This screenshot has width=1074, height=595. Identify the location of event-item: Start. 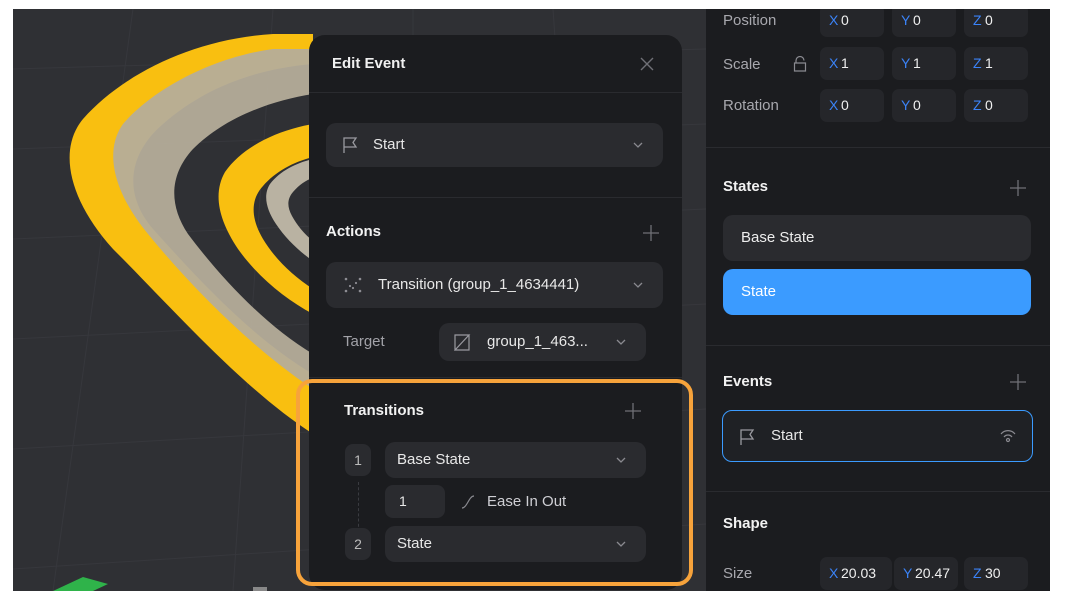
(877, 436).